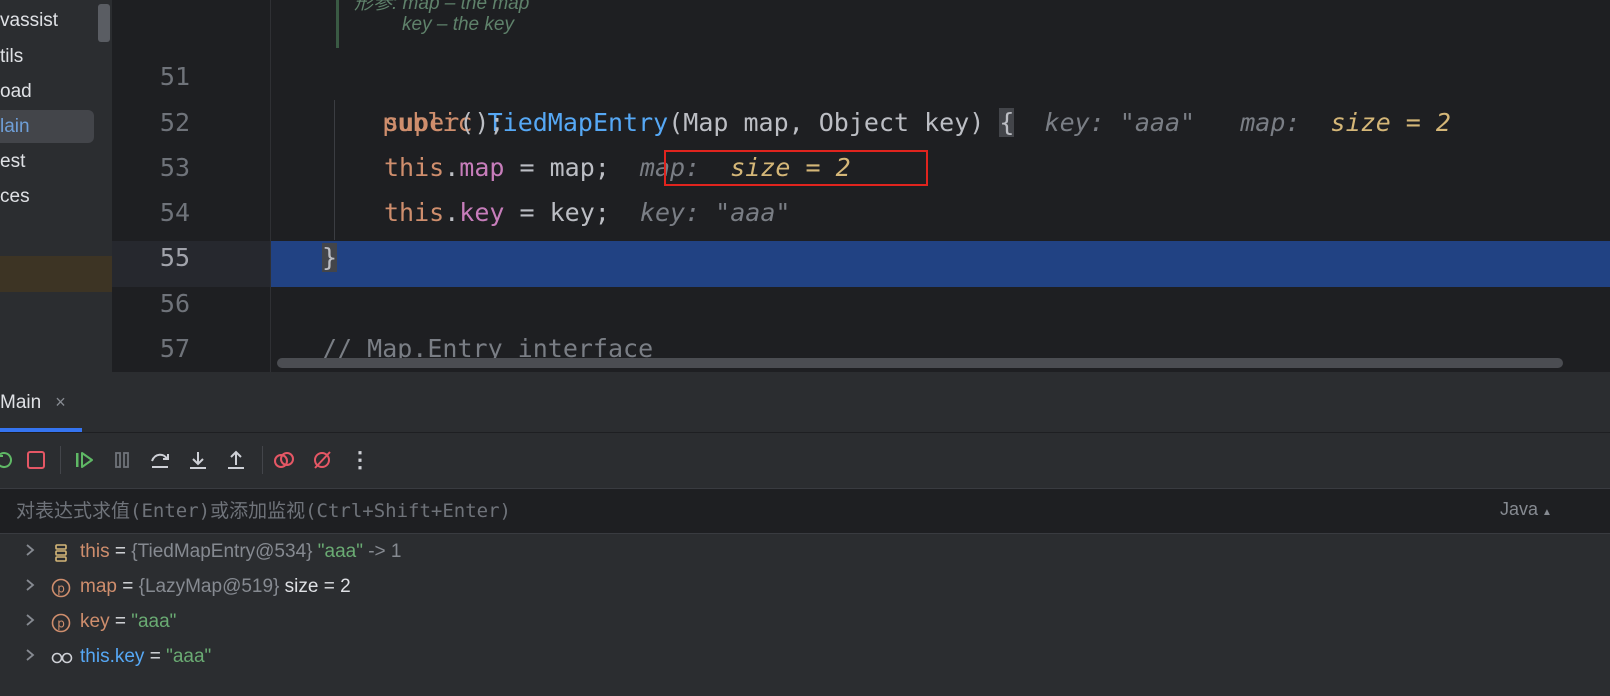  What do you see at coordinates (557, 212) in the screenshot?
I see `code-text: = key;` at bounding box center [557, 212].